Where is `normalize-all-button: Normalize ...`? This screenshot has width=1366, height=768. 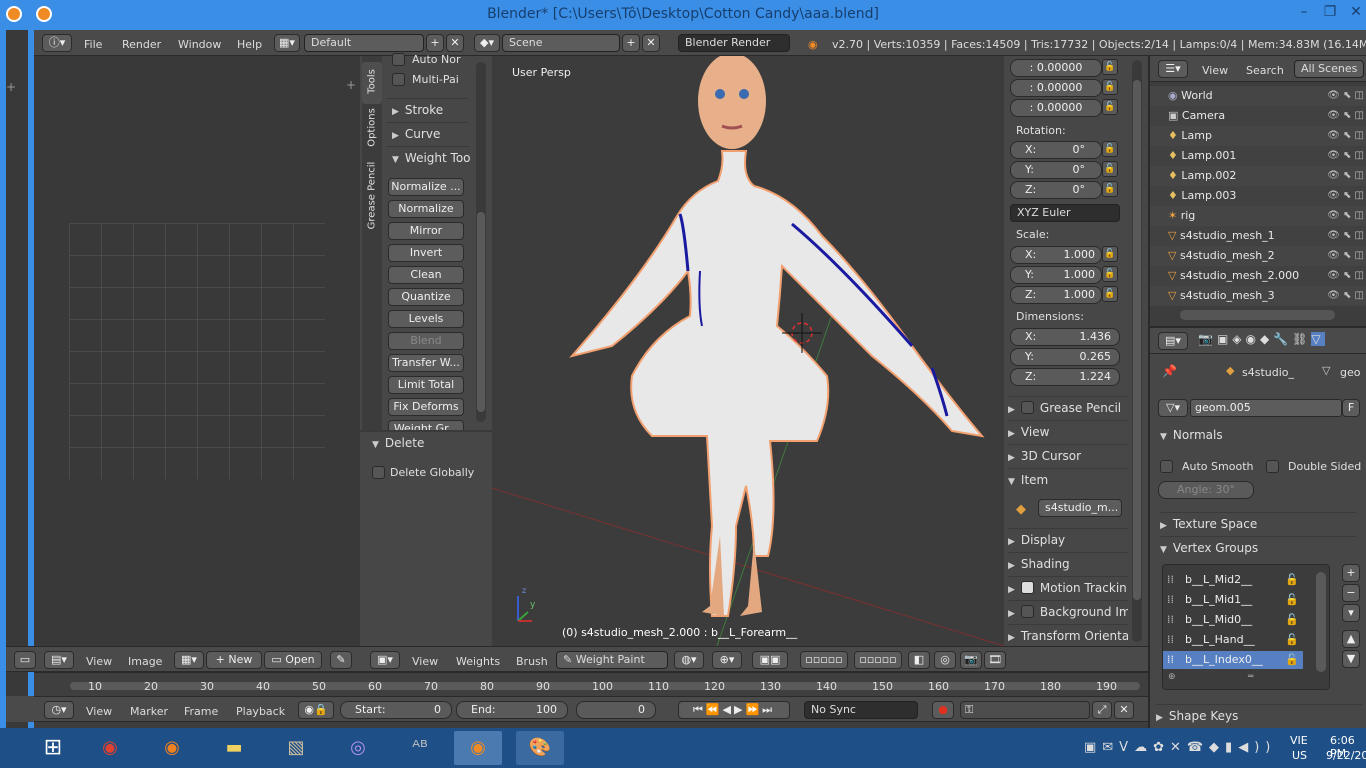
normalize-all-button: Normalize ... is located at coordinates (426, 187).